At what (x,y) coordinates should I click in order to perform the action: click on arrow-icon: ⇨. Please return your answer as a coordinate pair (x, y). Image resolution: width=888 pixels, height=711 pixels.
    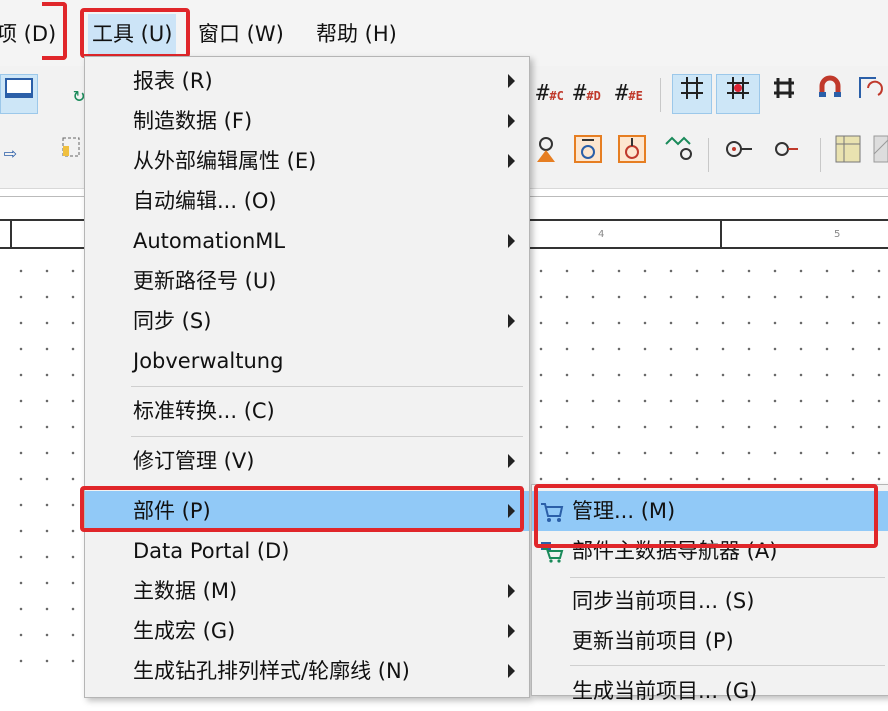
    Looking at the image, I should click on (10, 154).